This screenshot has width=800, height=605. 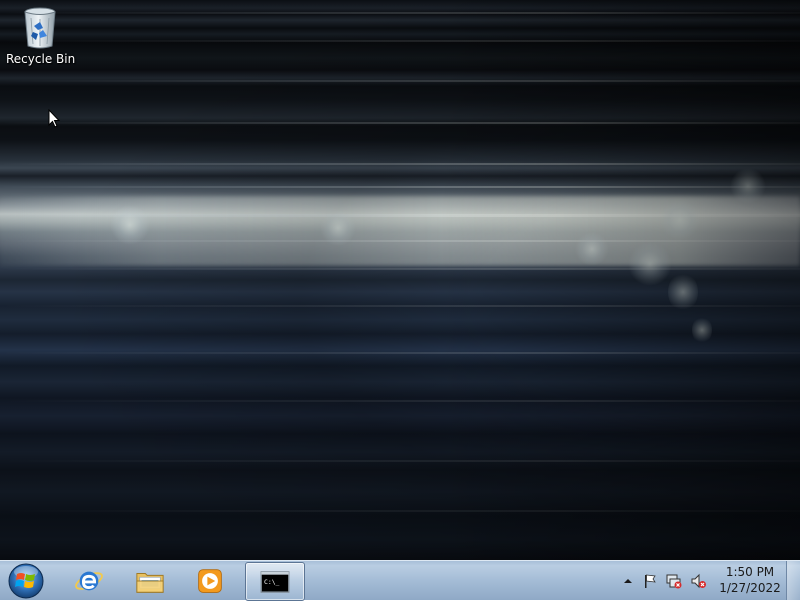 What do you see at coordinates (400, 580) in the screenshot?
I see `taskbar: C:\_ 1:50 PM 1/27/2022` at bounding box center [400, 580].